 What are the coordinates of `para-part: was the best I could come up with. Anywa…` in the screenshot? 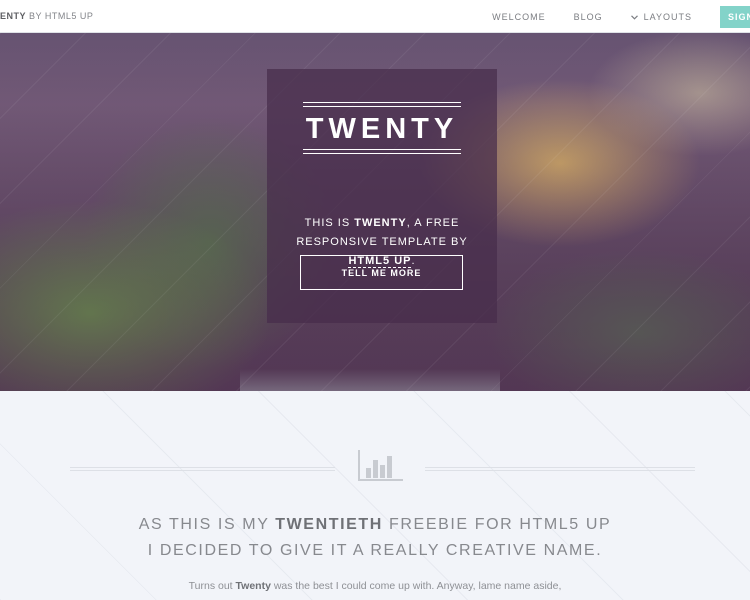 It's located at (416, 586).